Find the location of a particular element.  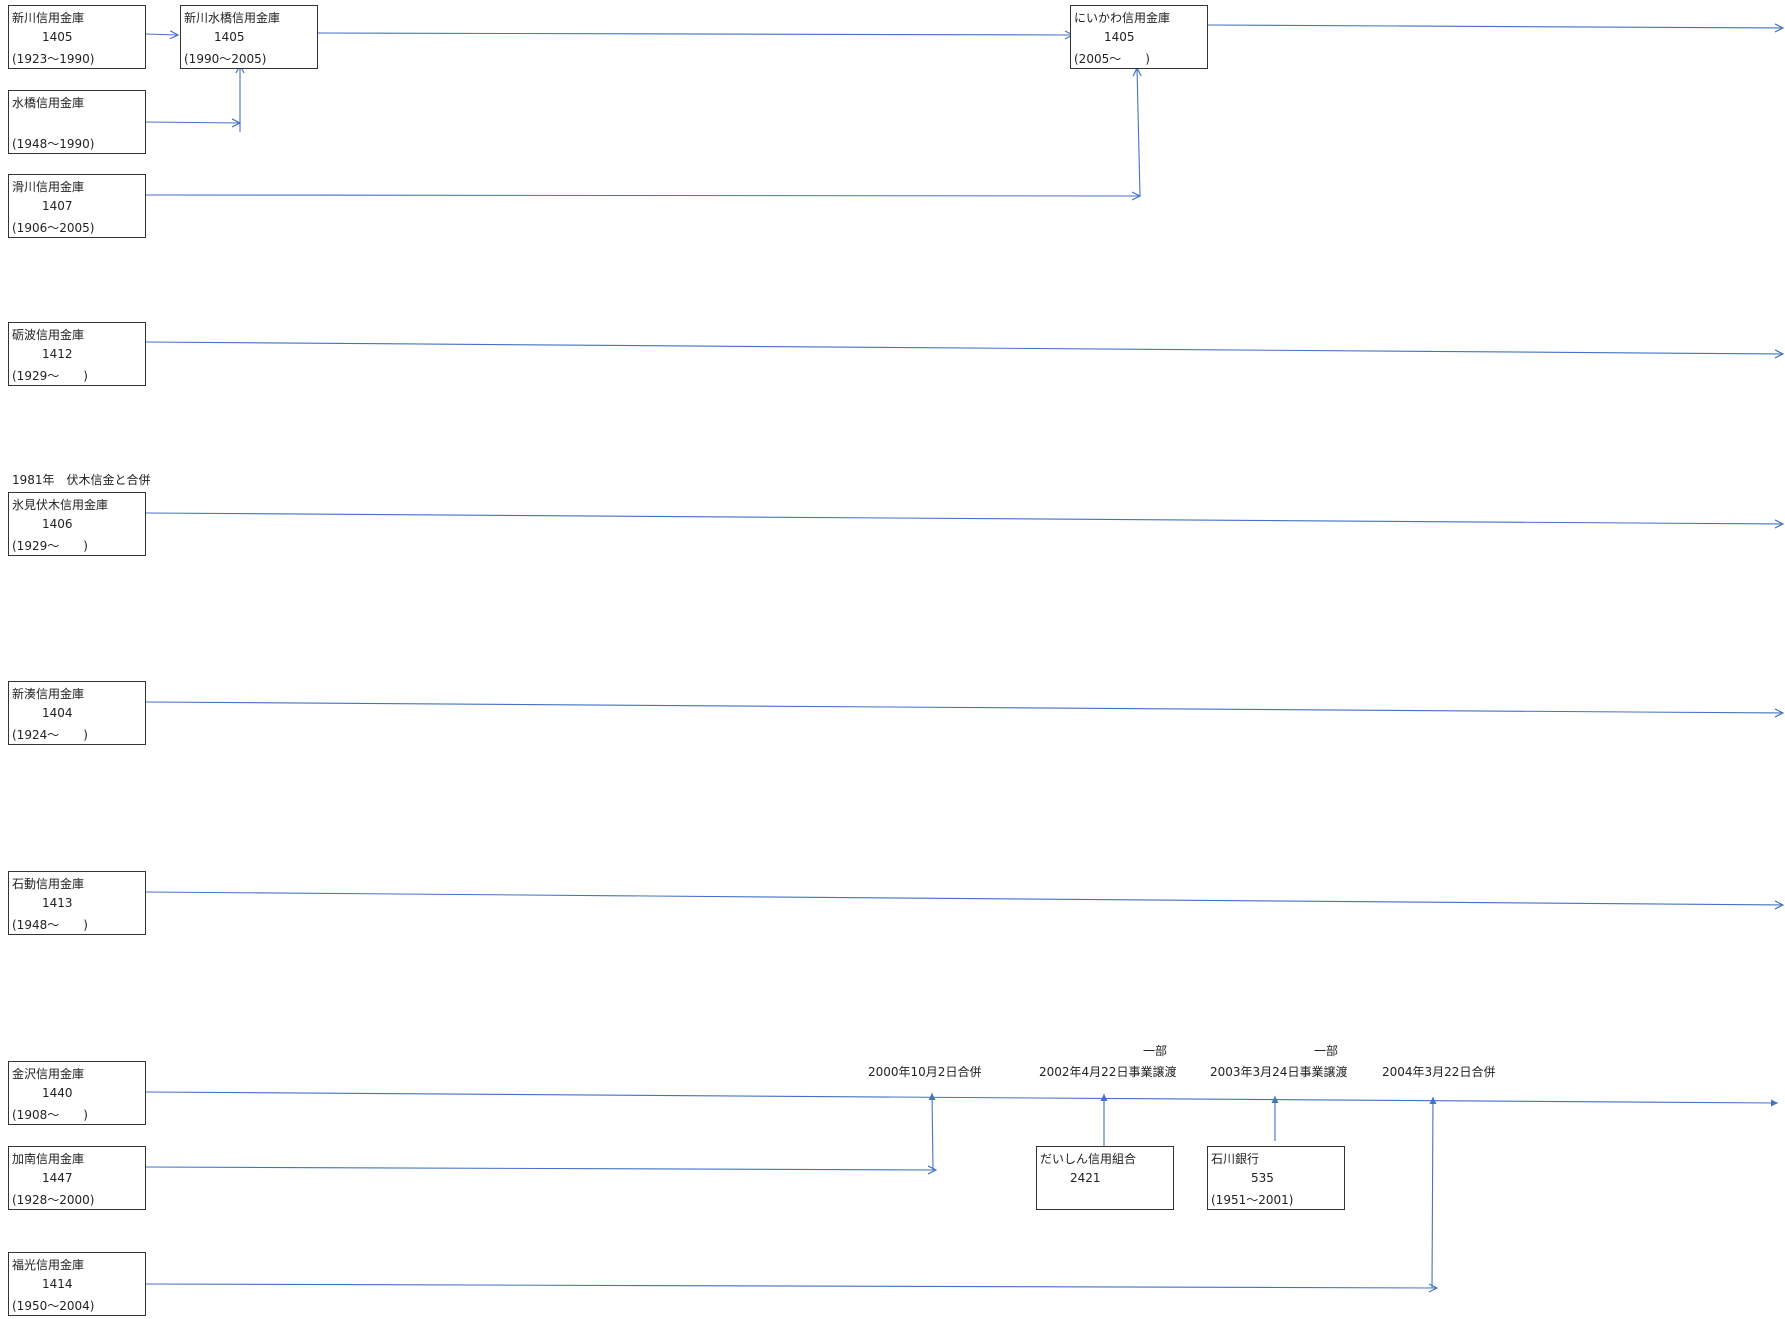

connector-fukumitsu-horizontal is located at coordinates (791, 1286).